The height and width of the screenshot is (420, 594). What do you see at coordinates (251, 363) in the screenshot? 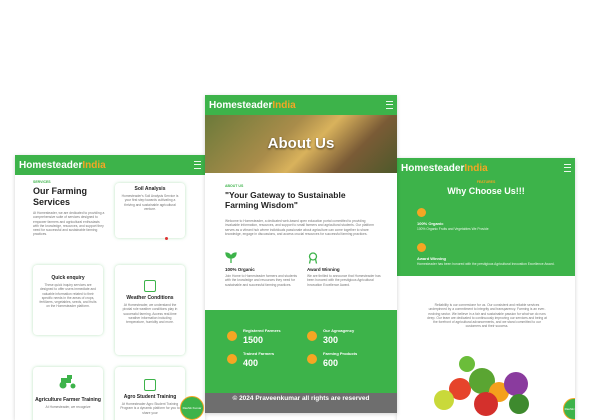
I see `stat-value: 400` at bounding box center [251, 363].